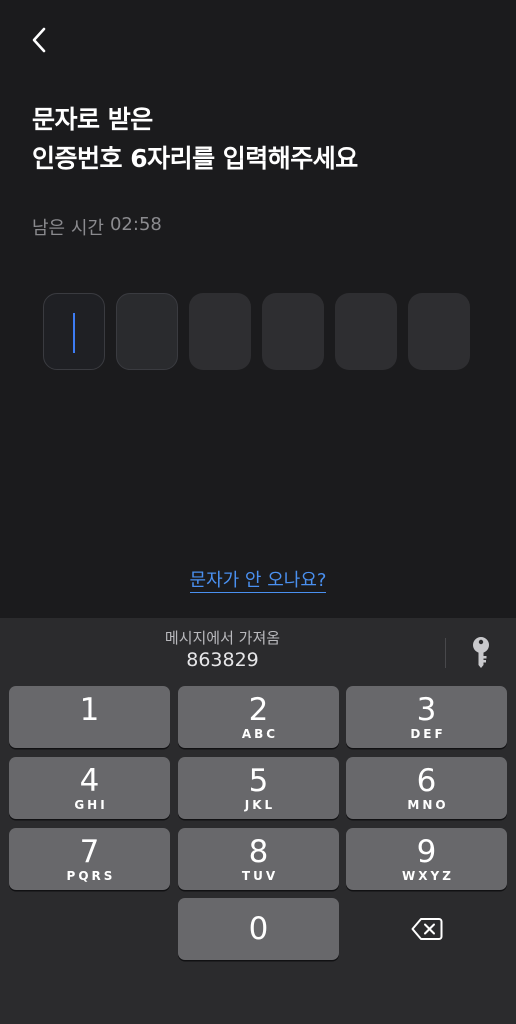 The image size is (516, 1024). Describe the element at coordinates (260, 876) in the screenshot. I see `key-letters: TUV` at that location.